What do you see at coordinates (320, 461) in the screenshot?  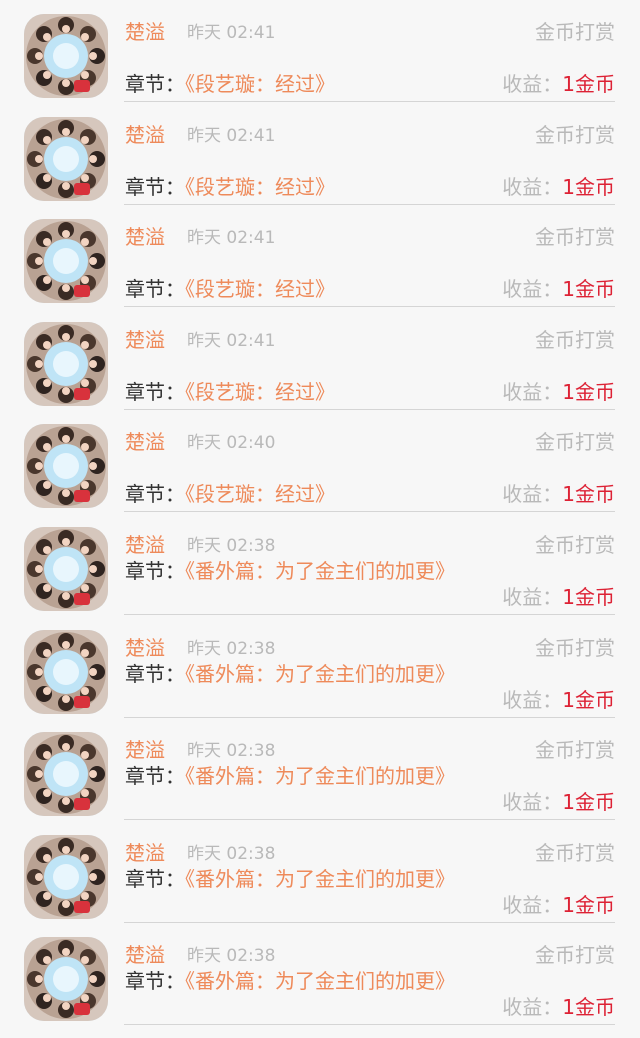 I see `list-item: 楚溢 昨天 02:40 金币打赏 章节：《段艺璇：经过》 收益：1金币` at bounding box center [320, 461].